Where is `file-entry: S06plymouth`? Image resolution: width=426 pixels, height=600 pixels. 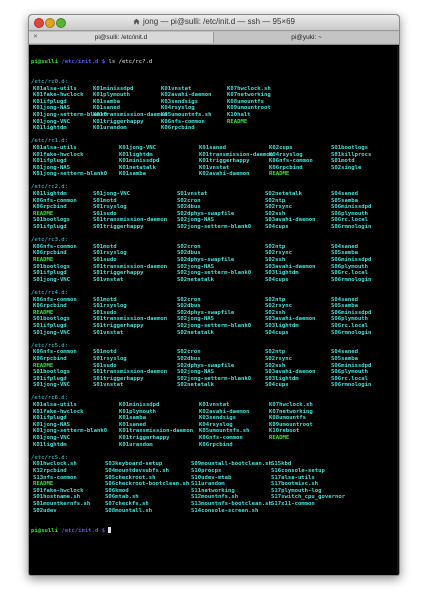 file-entry: S06plymouth is located at coordinates (350, 266).